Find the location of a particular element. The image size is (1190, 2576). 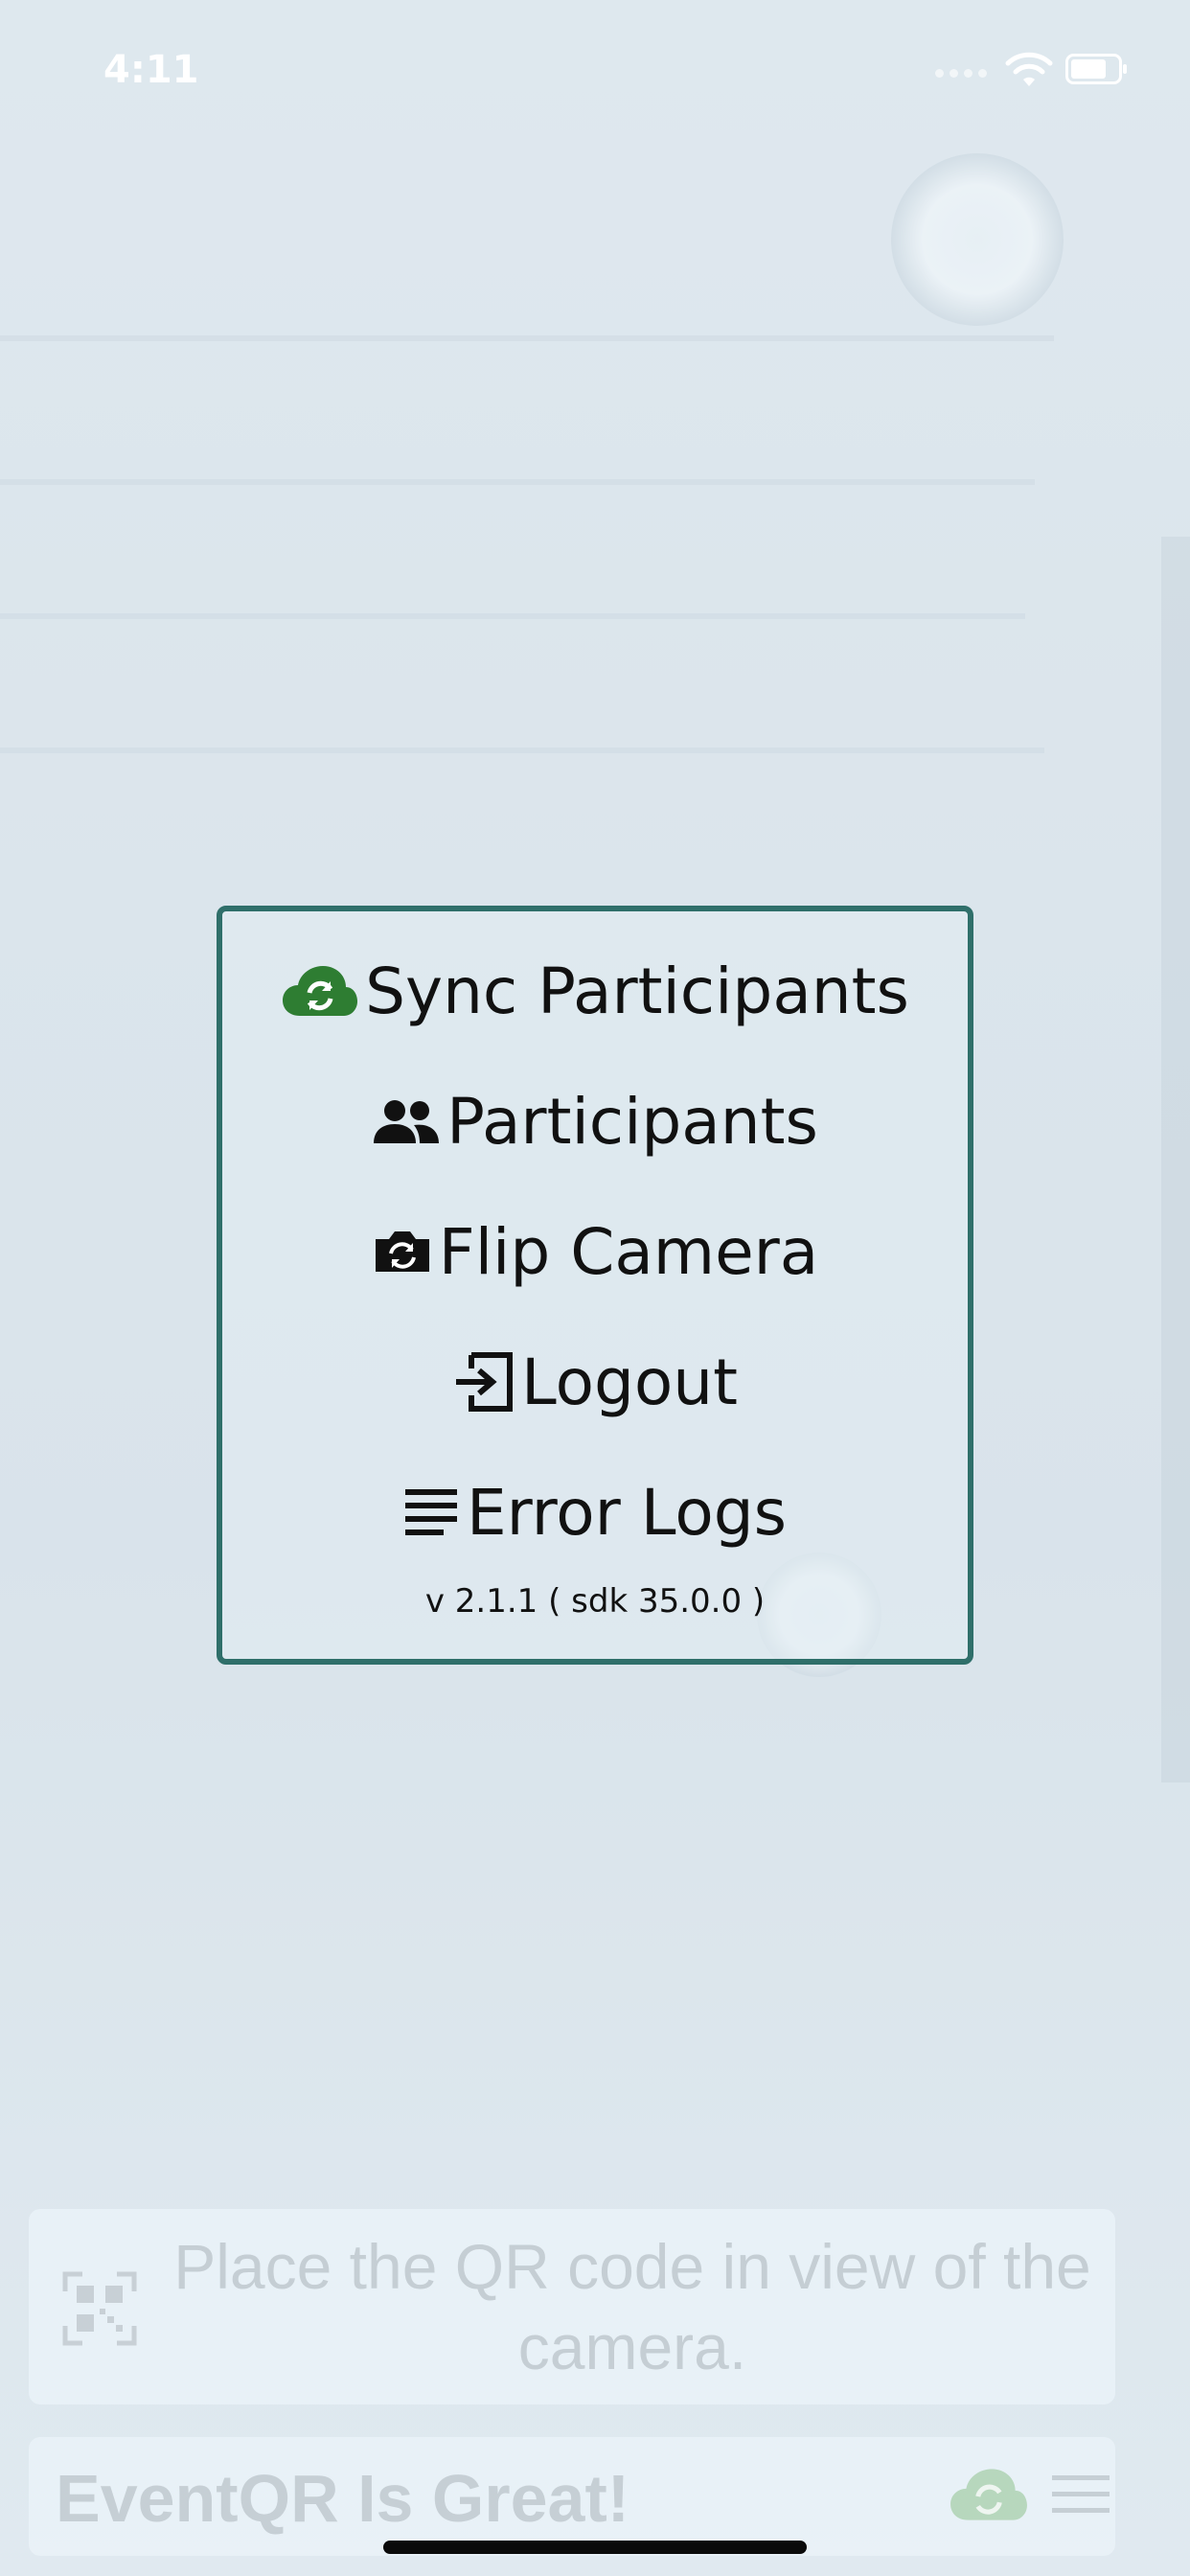

list-lines-icon is located at coordinates (432, 1512).